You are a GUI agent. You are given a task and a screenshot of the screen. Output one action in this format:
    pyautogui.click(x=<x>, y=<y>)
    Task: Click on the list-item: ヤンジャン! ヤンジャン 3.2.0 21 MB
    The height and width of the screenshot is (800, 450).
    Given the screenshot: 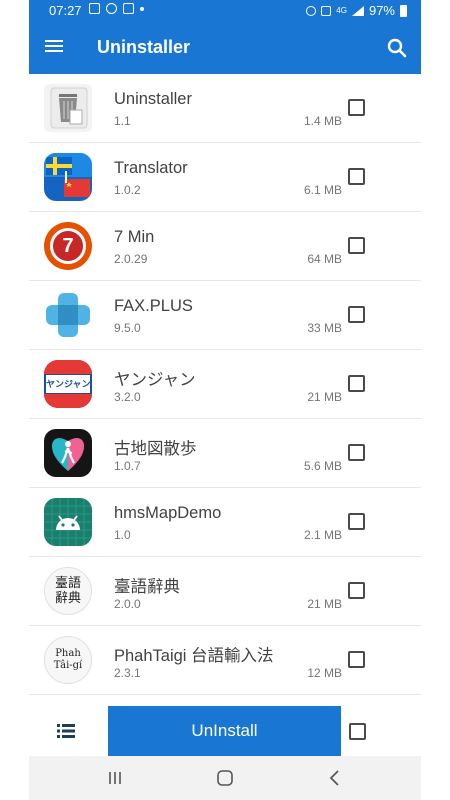 What is the action you would take?
    pyautogui.click(x=225, y=384)
    